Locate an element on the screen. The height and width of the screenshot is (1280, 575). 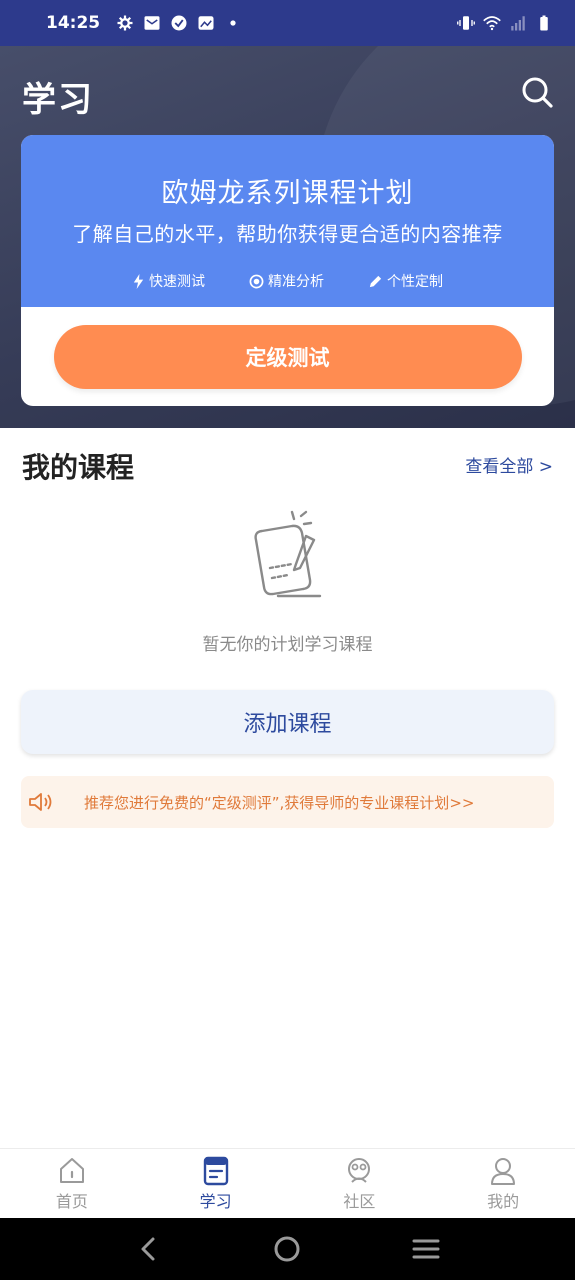
empty-courses-text: 暂无你的计划学习课程 is located at coordinates (287, 645).